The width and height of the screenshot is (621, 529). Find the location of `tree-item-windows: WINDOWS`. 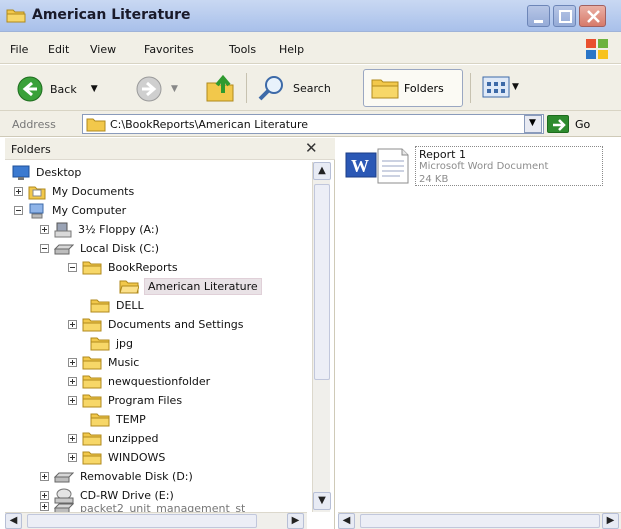

tree-item-windows: WINDOWS is located at coordinates (116, 457).